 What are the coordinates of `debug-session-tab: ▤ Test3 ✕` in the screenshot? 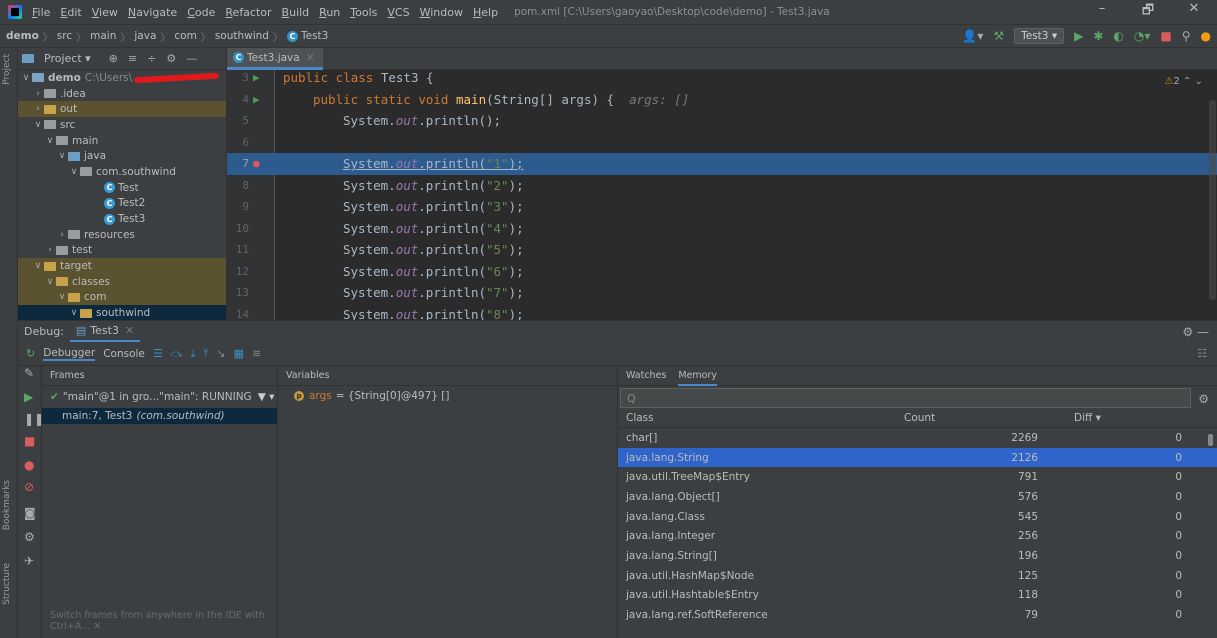 It's located at (105, 332).